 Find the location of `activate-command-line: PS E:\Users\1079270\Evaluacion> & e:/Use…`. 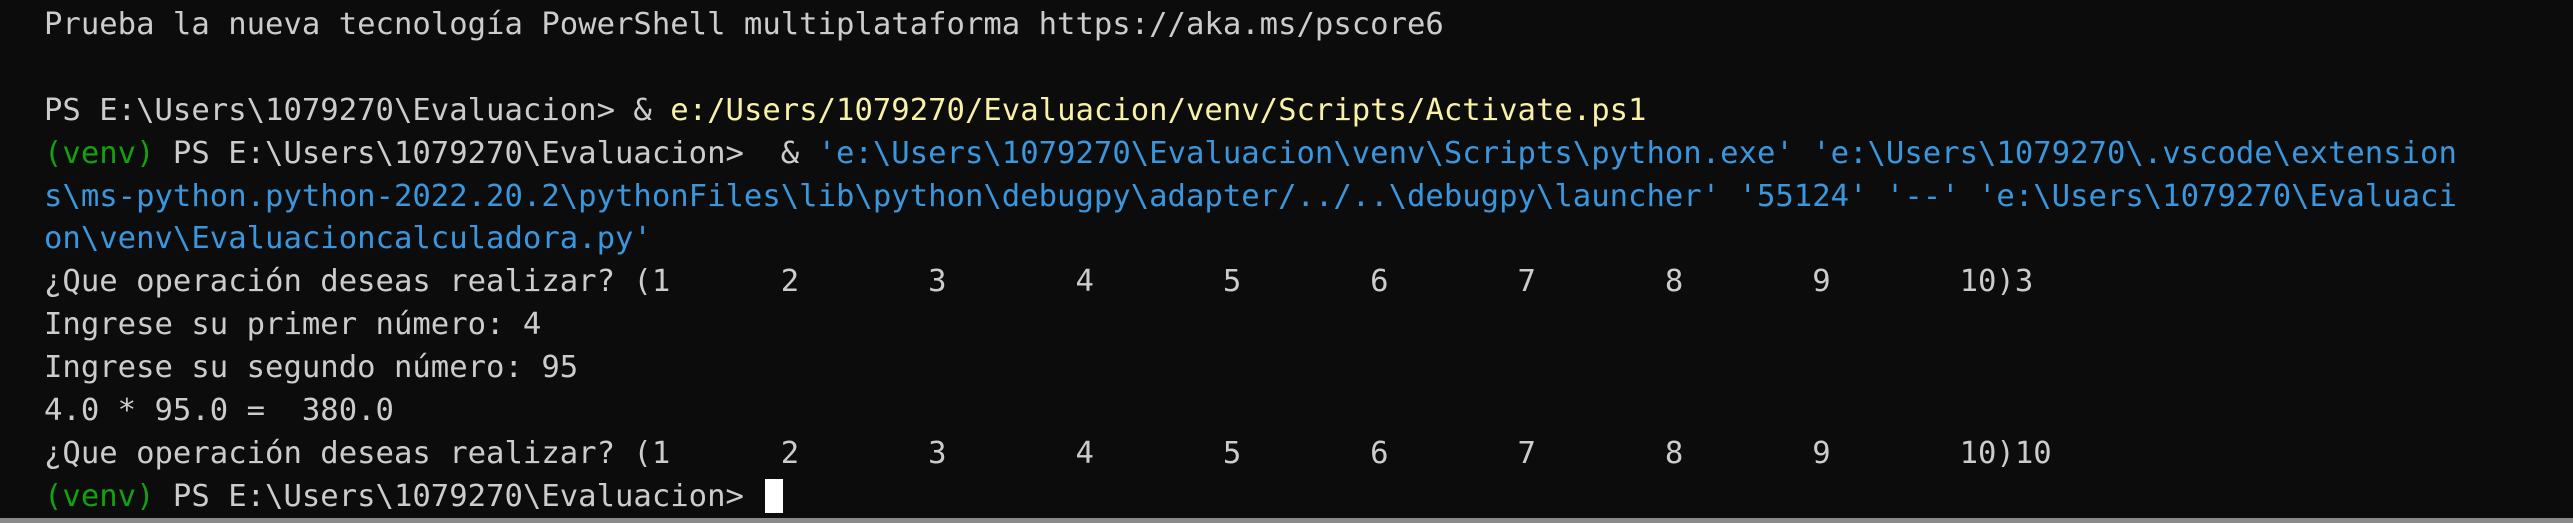

activate-command-line: PS E:\Users\1079270\Evaluacion> & e:/Use… is located at coordinates (1308, 111).